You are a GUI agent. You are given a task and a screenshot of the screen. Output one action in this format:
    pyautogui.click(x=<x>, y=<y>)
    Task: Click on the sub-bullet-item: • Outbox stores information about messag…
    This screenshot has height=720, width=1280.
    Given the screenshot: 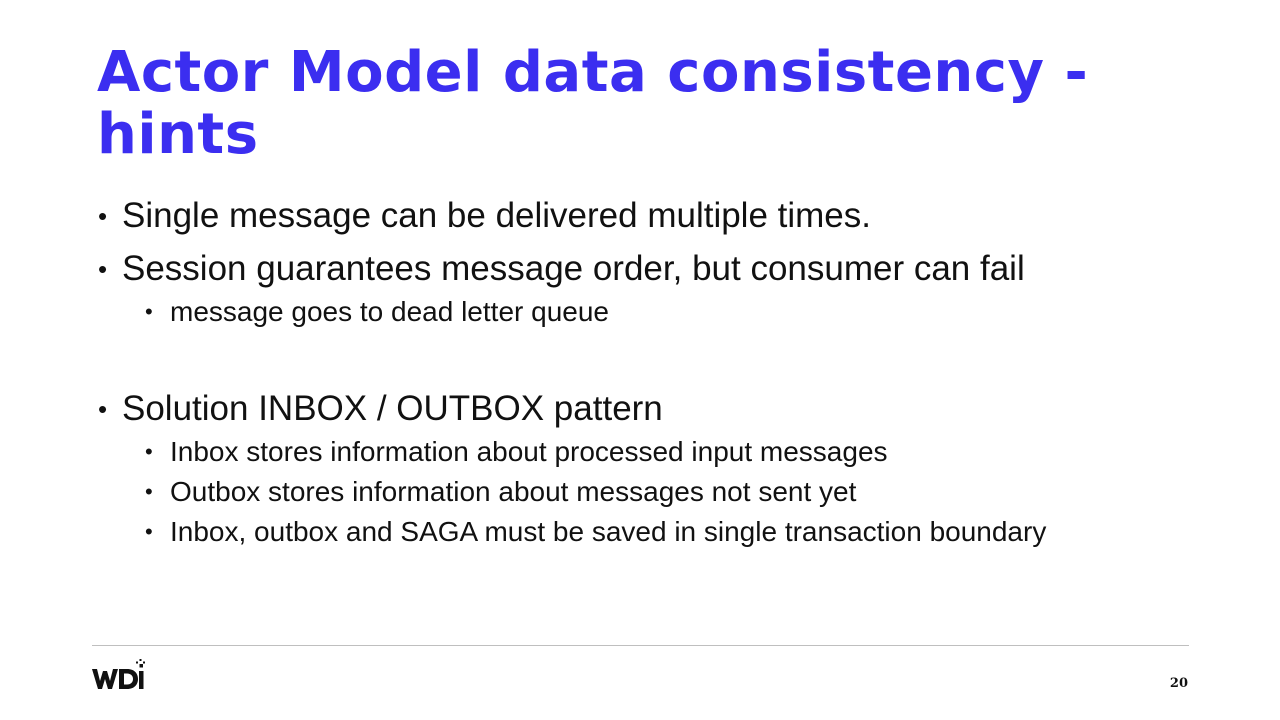 What is the action you would take?
    pyautogui.click(x=658, y=492)
    